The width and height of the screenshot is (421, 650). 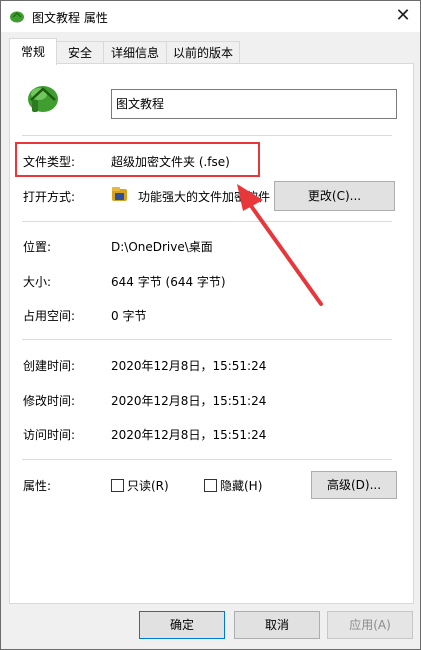 I want to click on annotation-arrow, so click(x=280, y=245).